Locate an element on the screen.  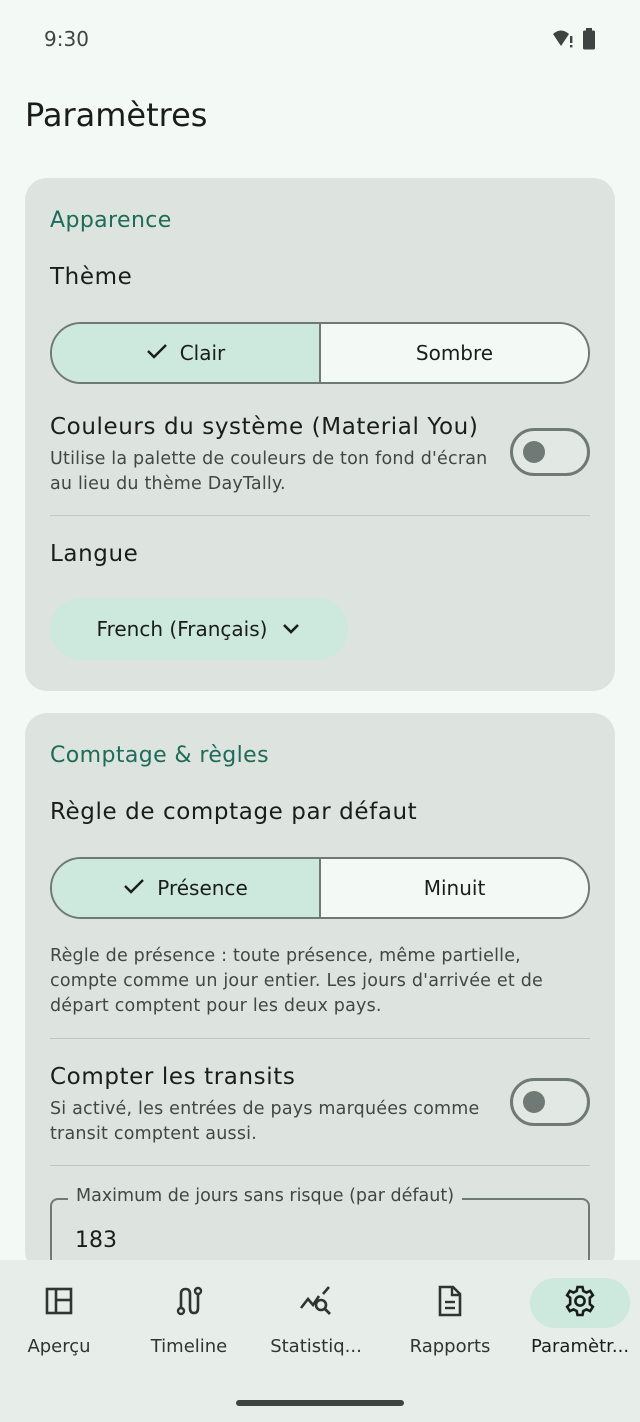
language-label: Langue is located at coordinates (94, 554).